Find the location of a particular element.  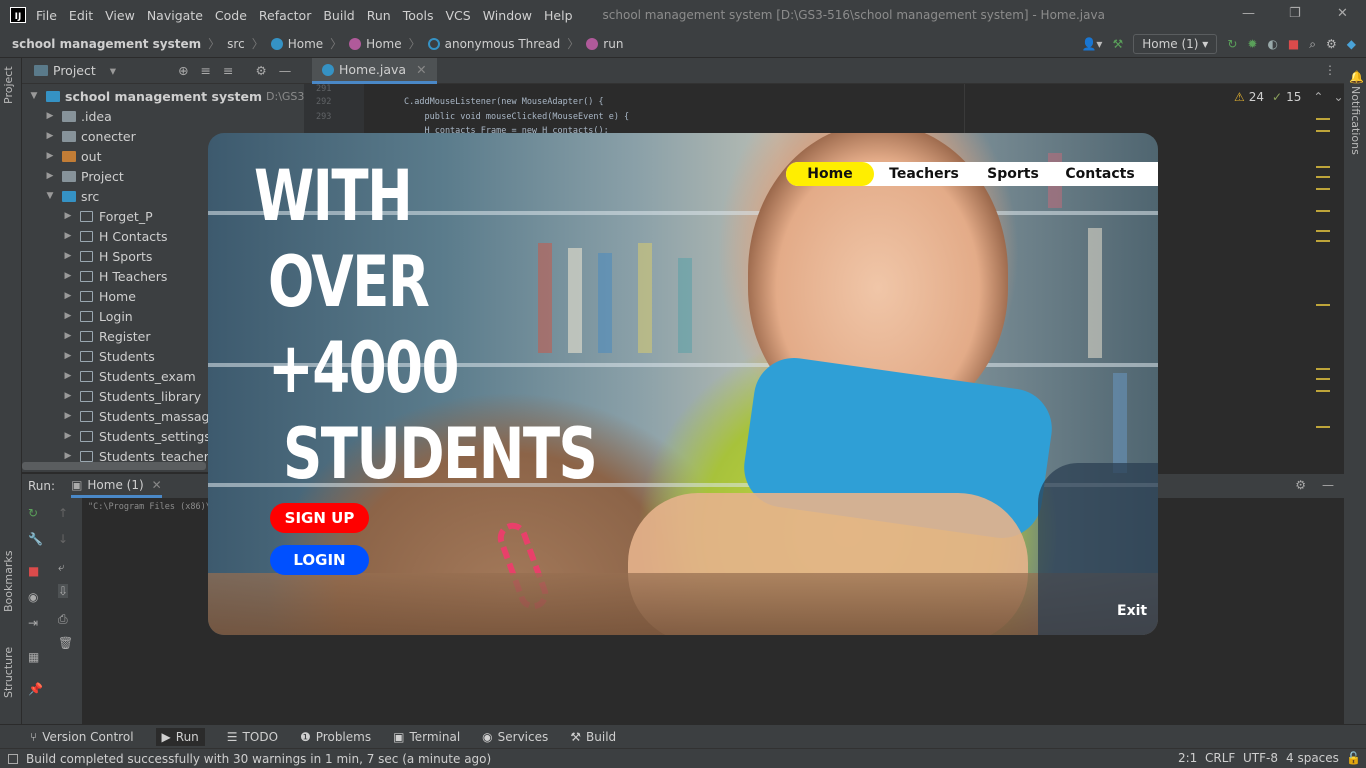

tab-services: ◉ Services is located at coordinates (515, 737).